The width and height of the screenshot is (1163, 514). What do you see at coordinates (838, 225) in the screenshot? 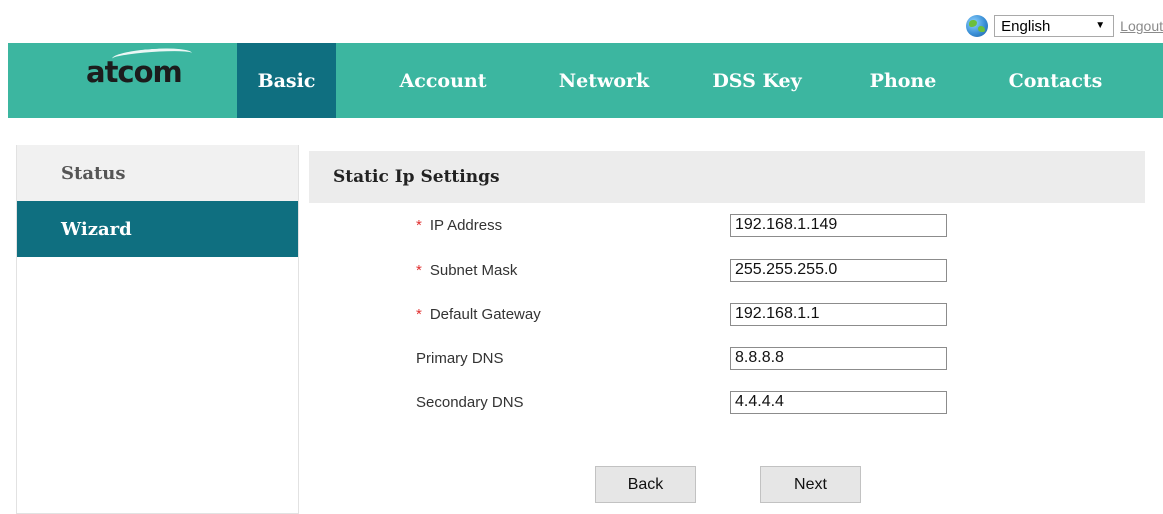
I see `ip-address-input: 192.168.1.149` at bounding box center [838, 225].